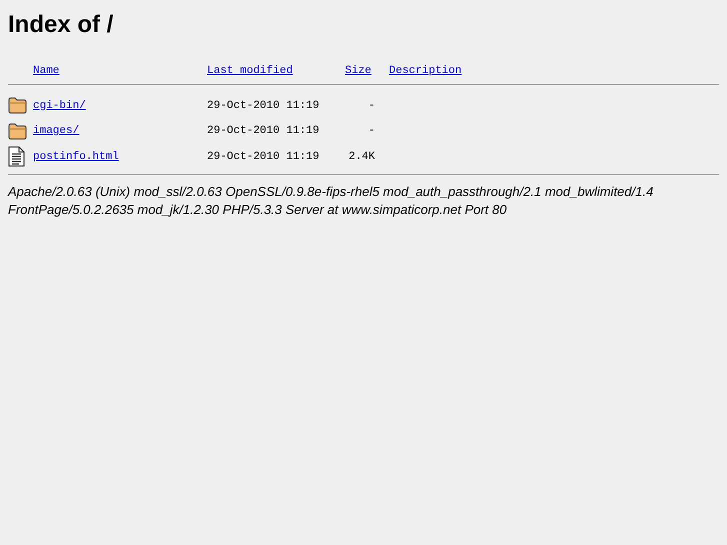 Image resolution: width=727 pixels, height=545 pixels. Describe the element at coordinates (61, 25) in the screenshot. I see `page-title: Index of /` at that location.